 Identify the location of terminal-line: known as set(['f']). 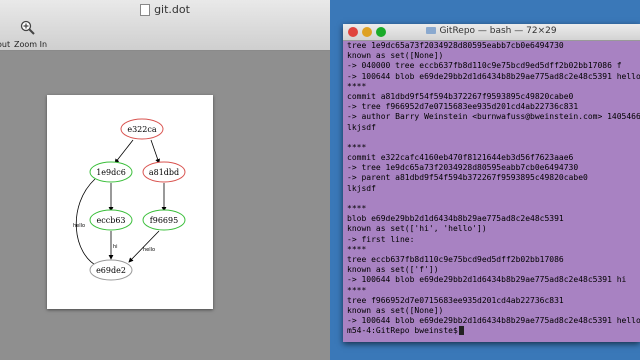
(393, 270).